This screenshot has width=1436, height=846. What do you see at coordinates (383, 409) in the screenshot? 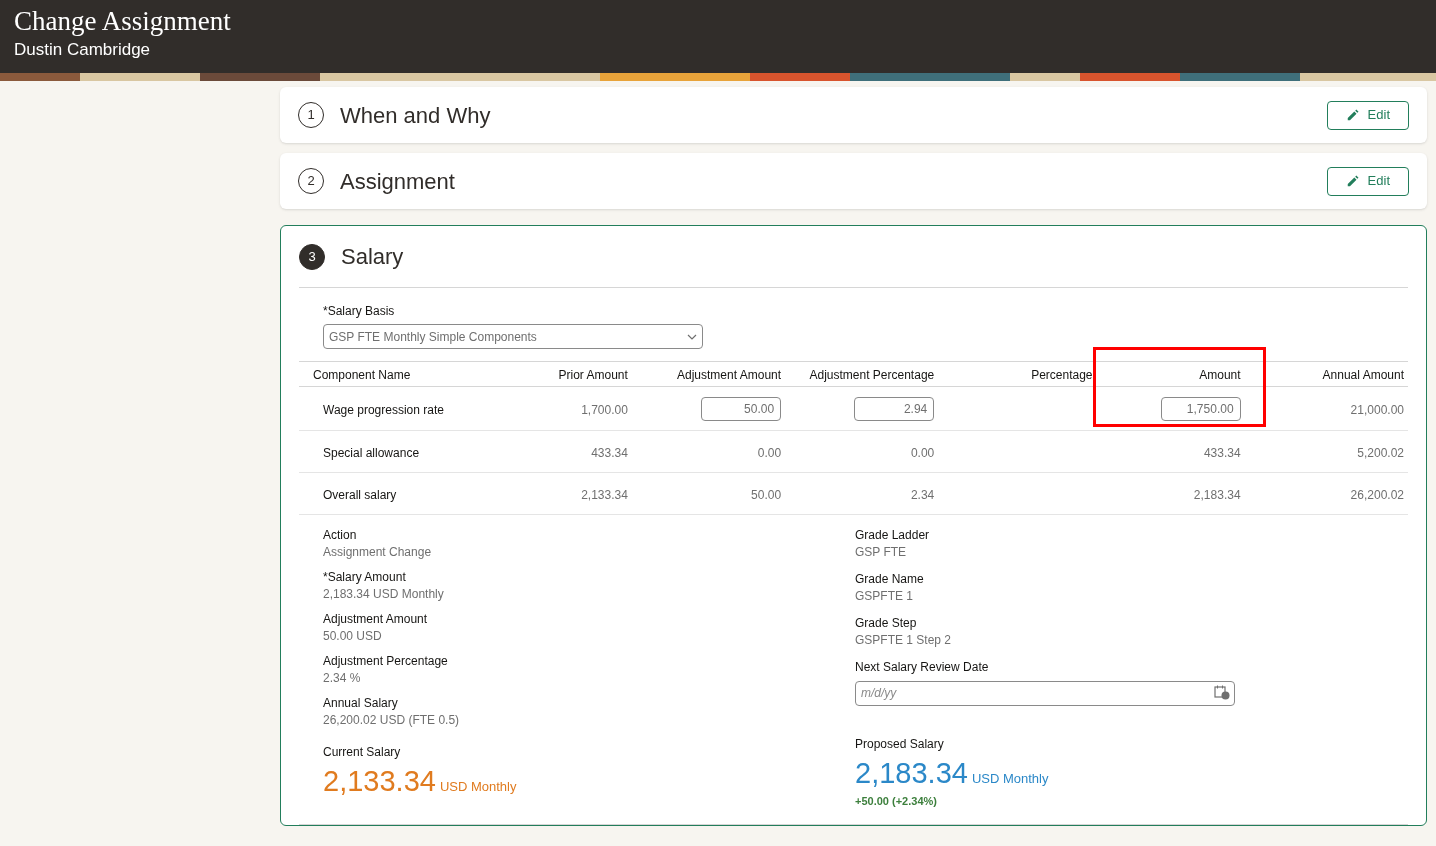
I see `component-name: Wage progression rate` at bounding box center [383, 409].